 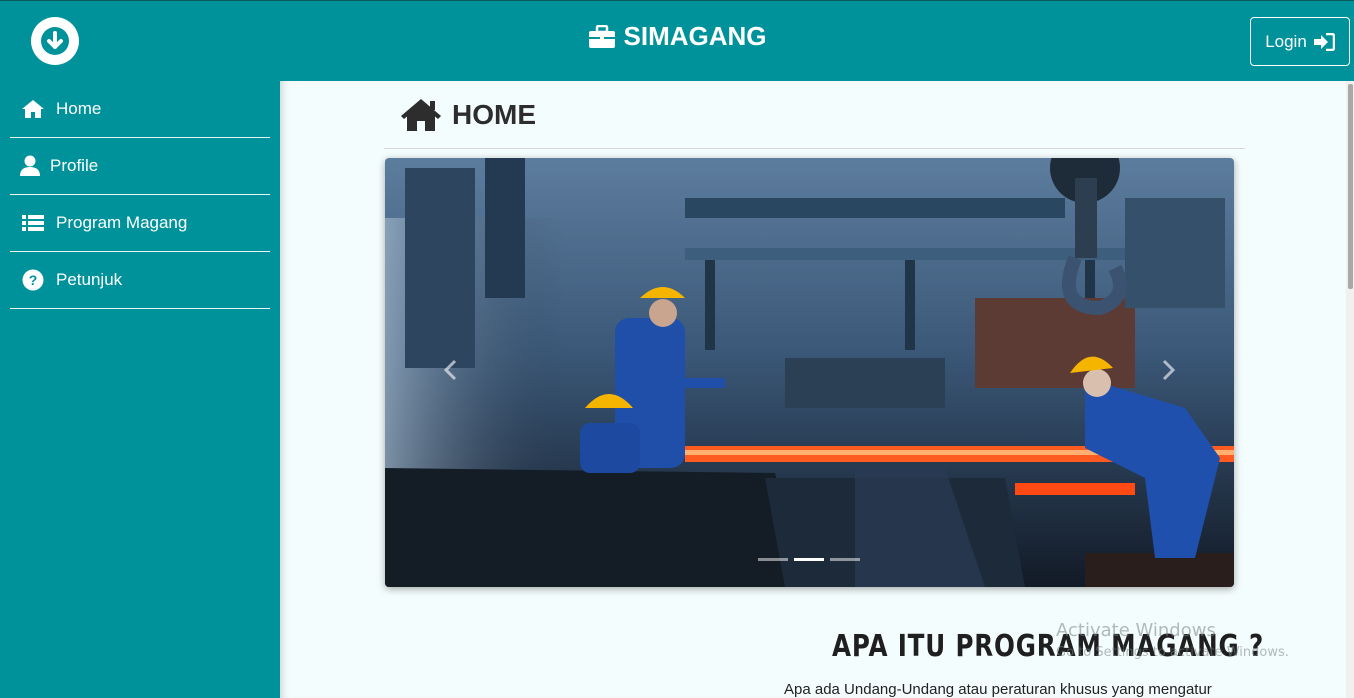 What do you see at coordinates (695, 36) in the screenshot?
I see `brand-name: SIMAGANG` at bounding box center [695, 36].